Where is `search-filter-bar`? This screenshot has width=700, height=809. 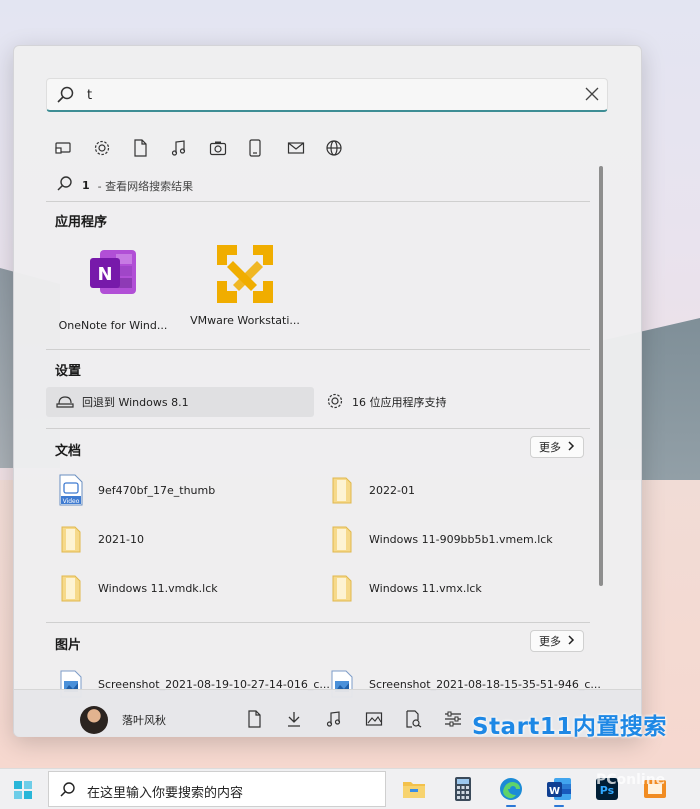
search-filter-bar is located at coordinates (209, 148).